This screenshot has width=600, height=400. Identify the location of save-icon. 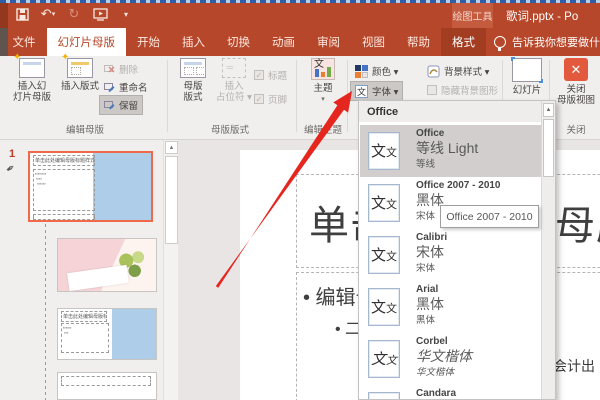
(22, 14).